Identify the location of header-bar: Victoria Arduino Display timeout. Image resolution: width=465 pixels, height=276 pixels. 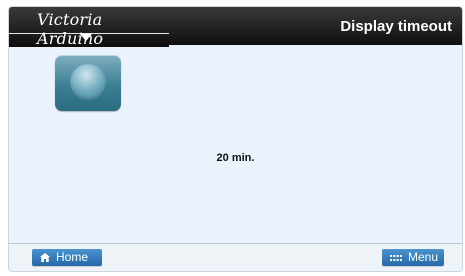
(235, 27).